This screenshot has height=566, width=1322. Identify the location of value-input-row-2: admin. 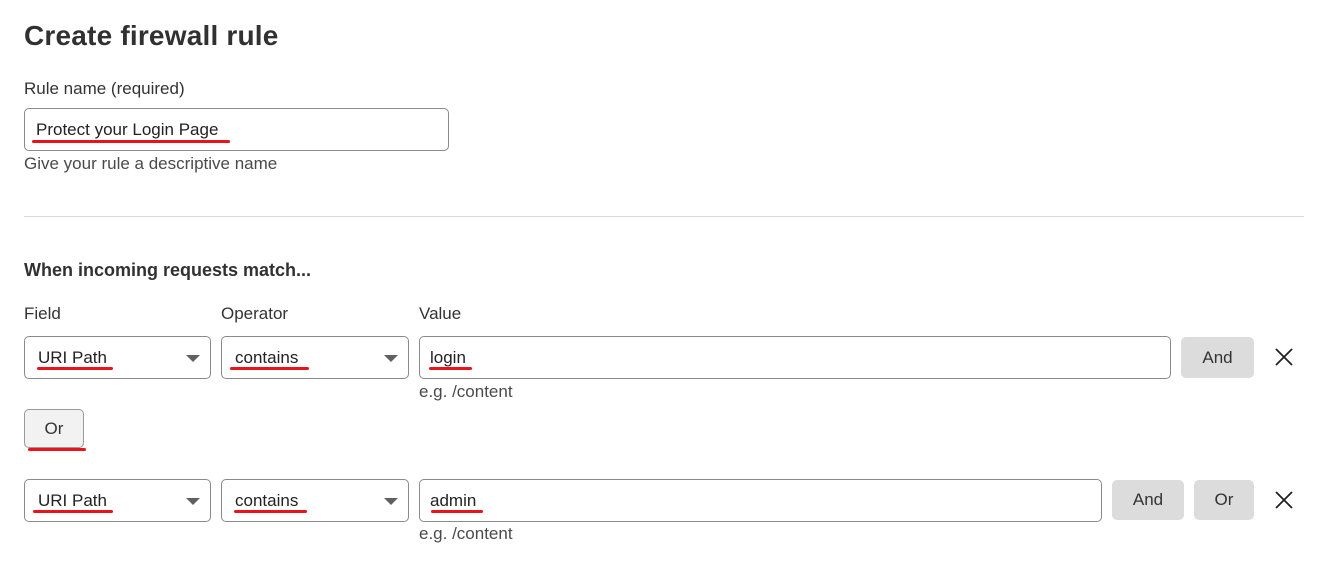
(760, 500).